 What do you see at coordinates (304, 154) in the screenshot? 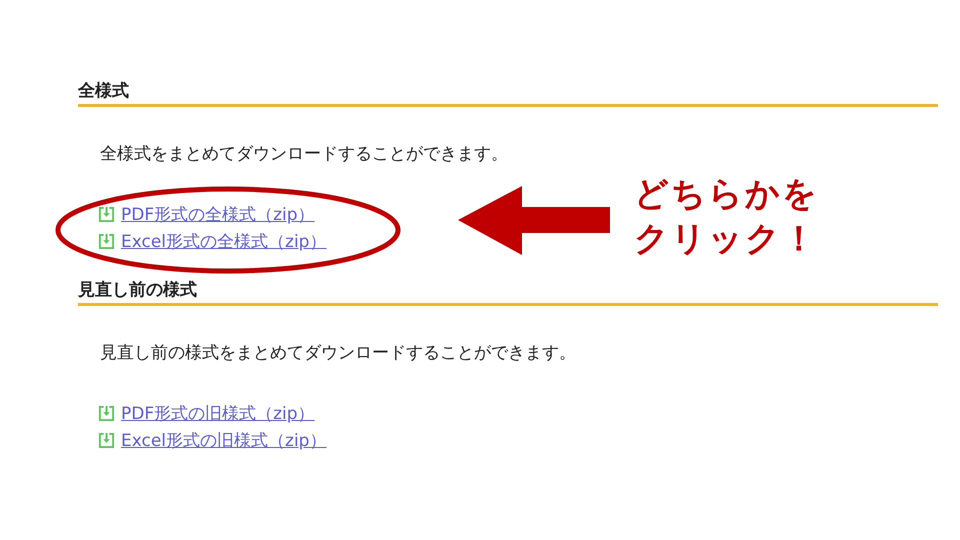
I see `description-text: 全様式をまとめてダウンロードすることができます。` at bounding box center [304, 154].